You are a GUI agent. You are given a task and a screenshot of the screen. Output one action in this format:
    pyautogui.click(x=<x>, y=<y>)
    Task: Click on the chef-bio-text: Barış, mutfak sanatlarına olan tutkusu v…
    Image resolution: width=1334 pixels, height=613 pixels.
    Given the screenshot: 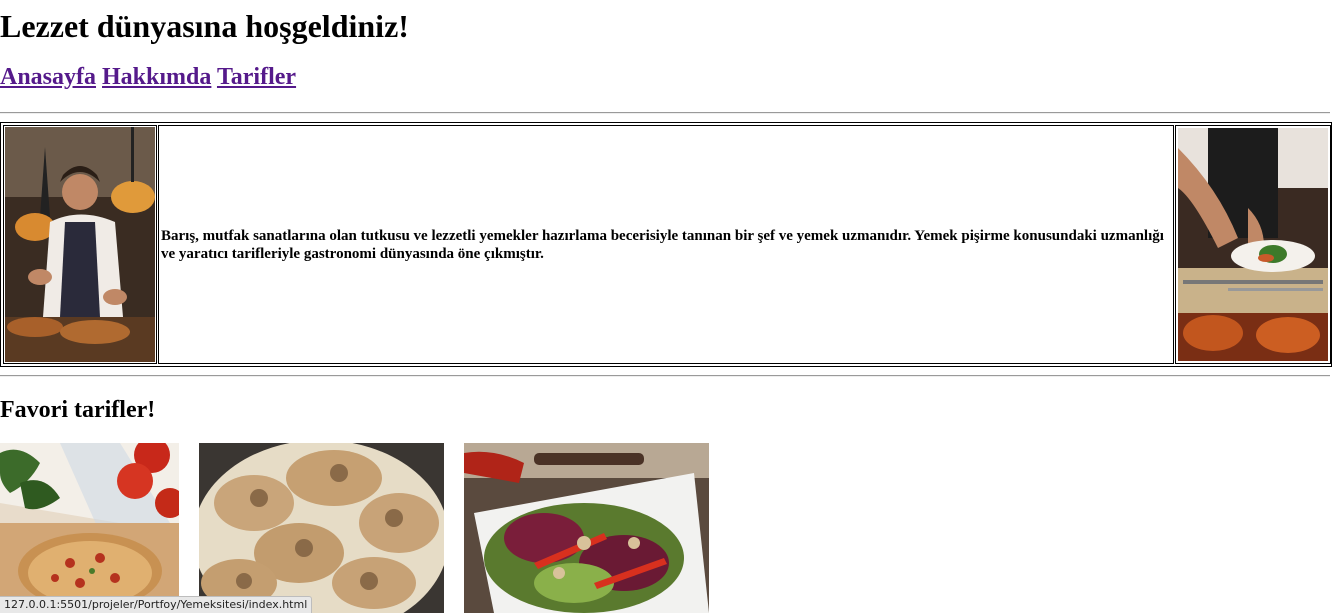 What is the action you would take?
    pyautogui.click(x=662, y=245)
    